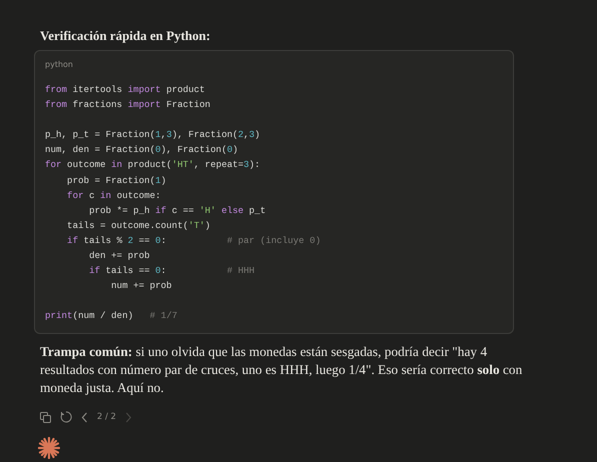  What do you see at coordinates (111, 316) in the screenshot?
I see `code-line: print(num / den) # 1/7` at bounding box center [111, 316].